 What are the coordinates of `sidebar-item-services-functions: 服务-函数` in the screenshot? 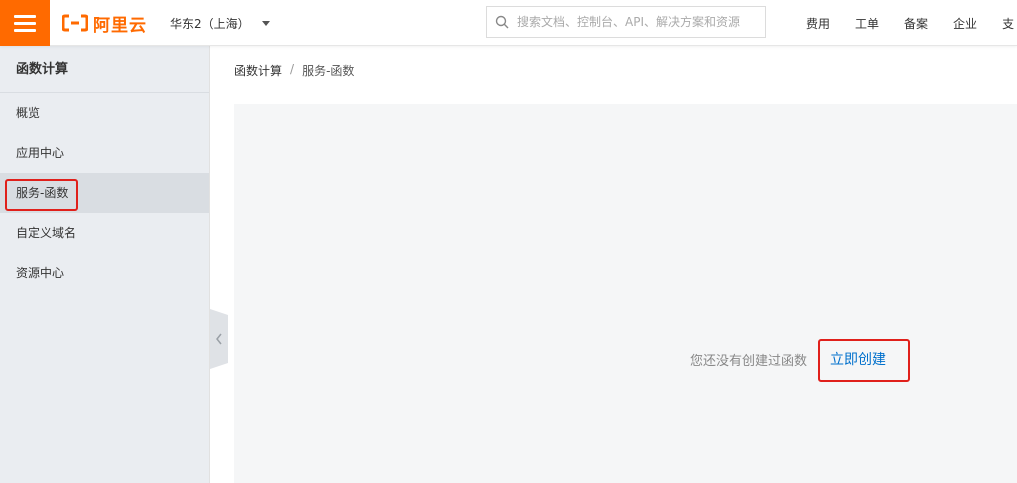 It's located at (104, 193).